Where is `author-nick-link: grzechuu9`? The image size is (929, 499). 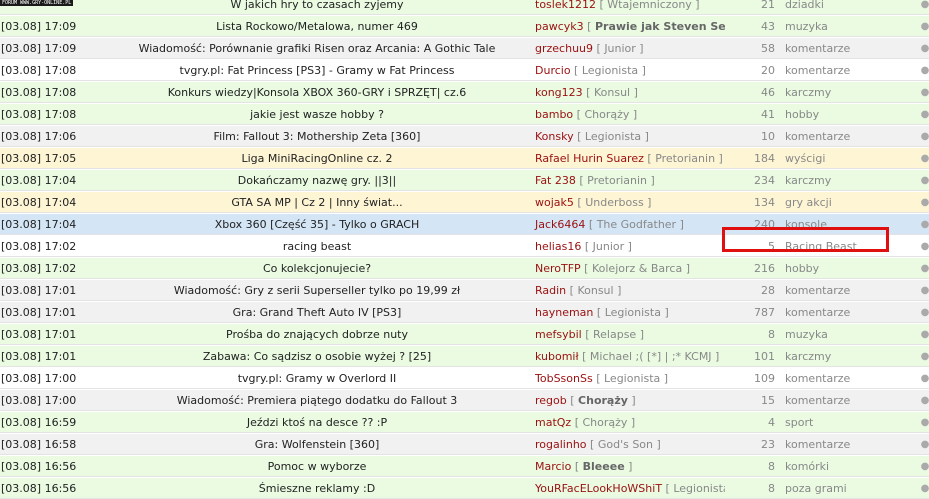
author-nick-link: grzechuu9 is located at coordinates (564, 48).